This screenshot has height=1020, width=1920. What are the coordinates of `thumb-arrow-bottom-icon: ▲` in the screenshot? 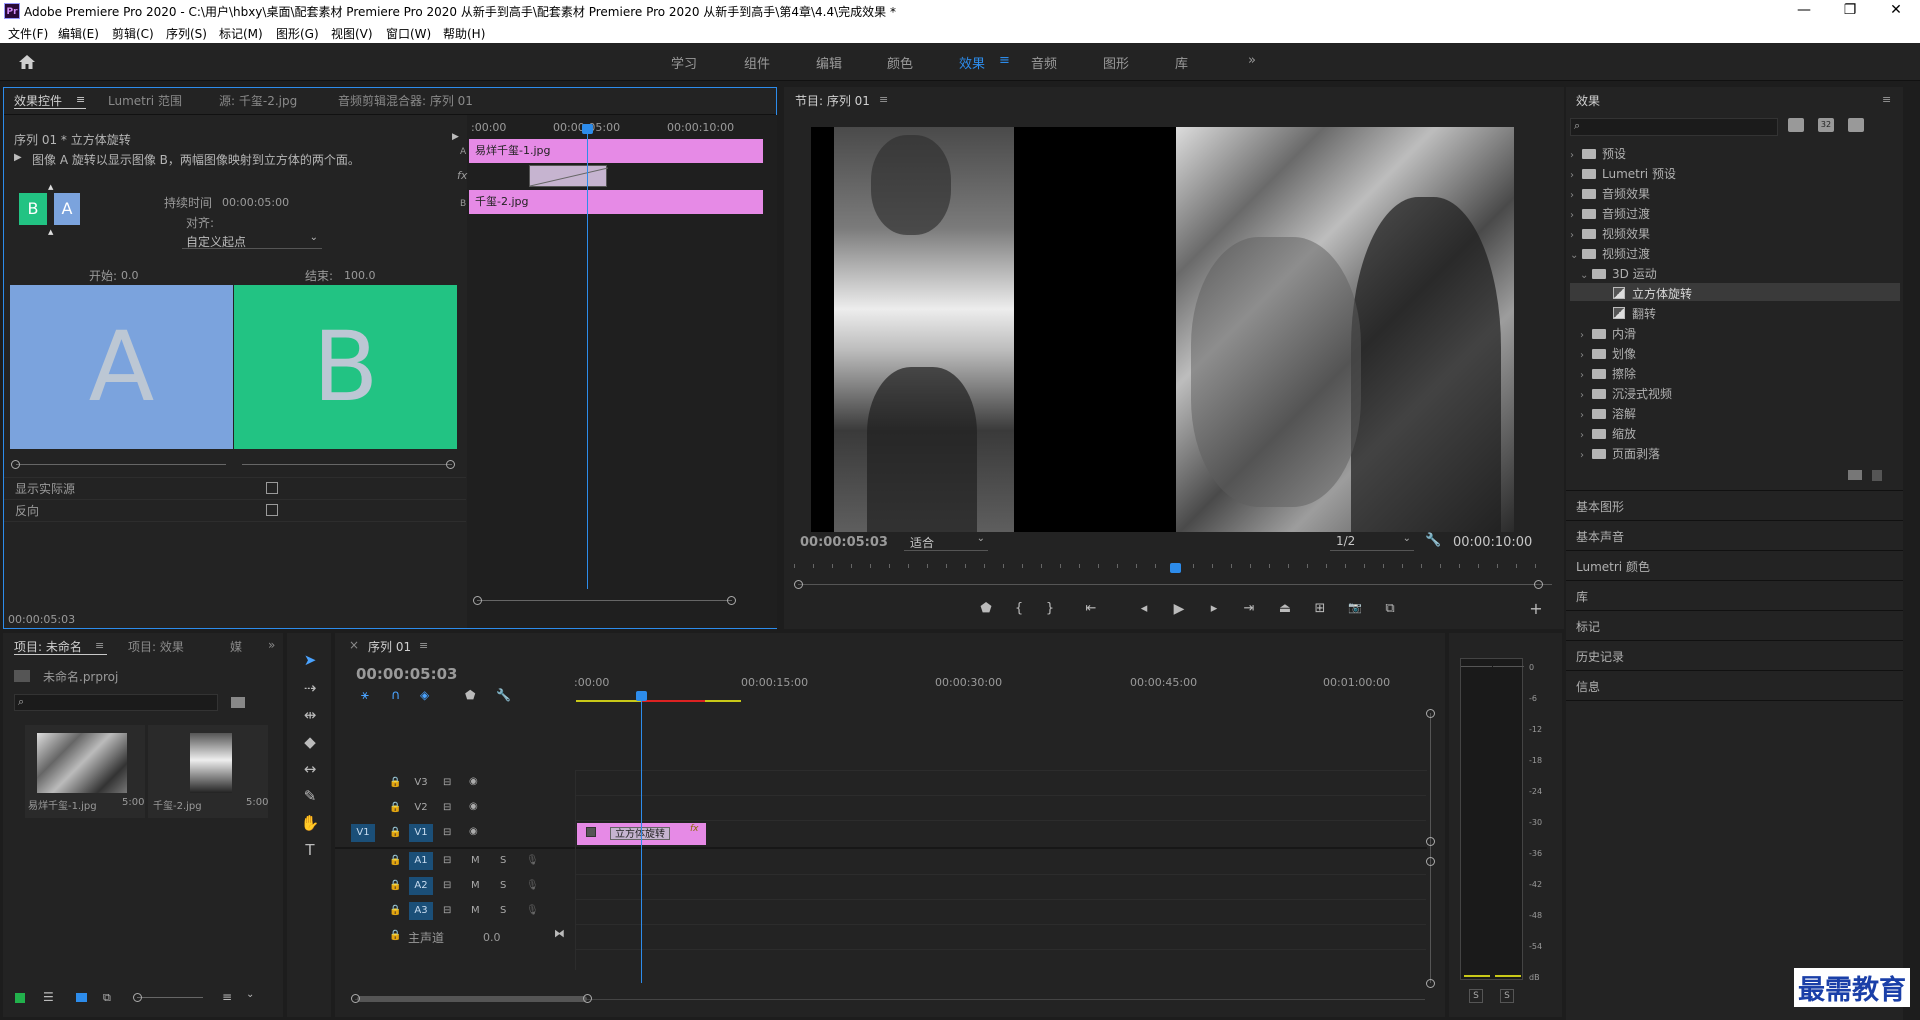 It's located at (50, 232).